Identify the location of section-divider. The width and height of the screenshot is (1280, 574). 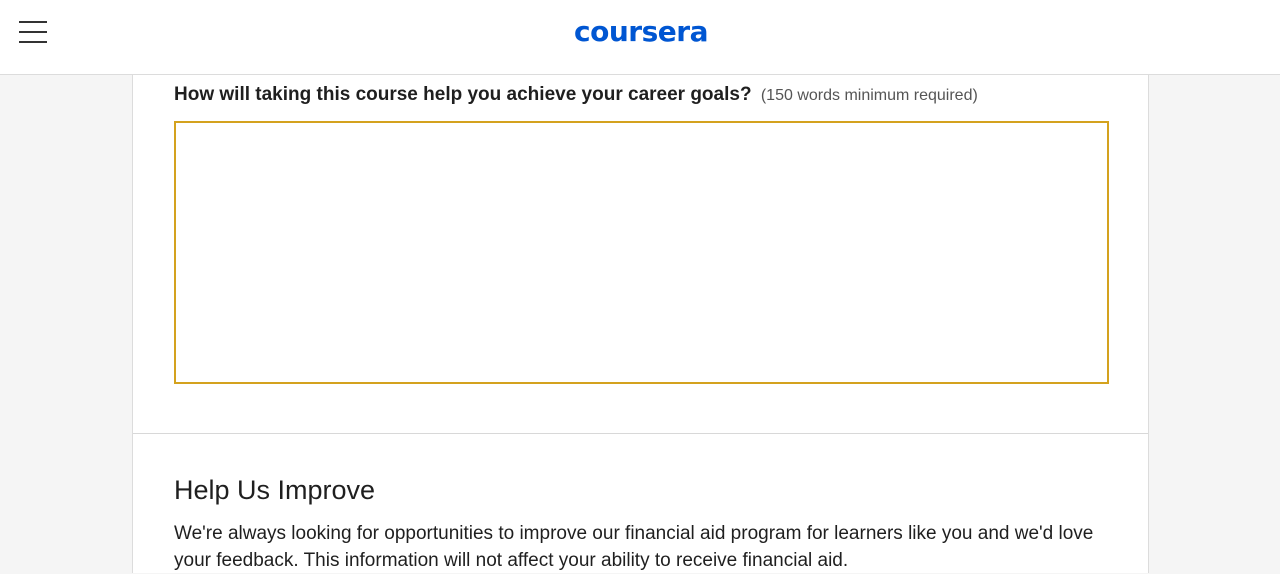
(640, 433).